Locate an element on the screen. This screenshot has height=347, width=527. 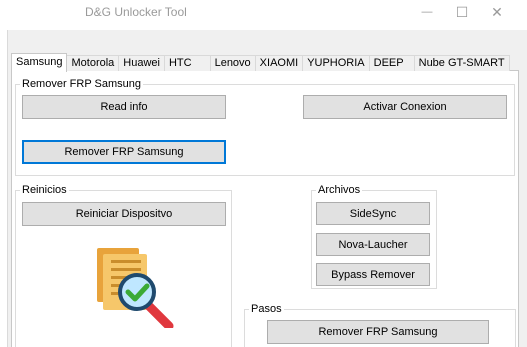
maximize-icon: ☐ is located at coordinates (462, 11).